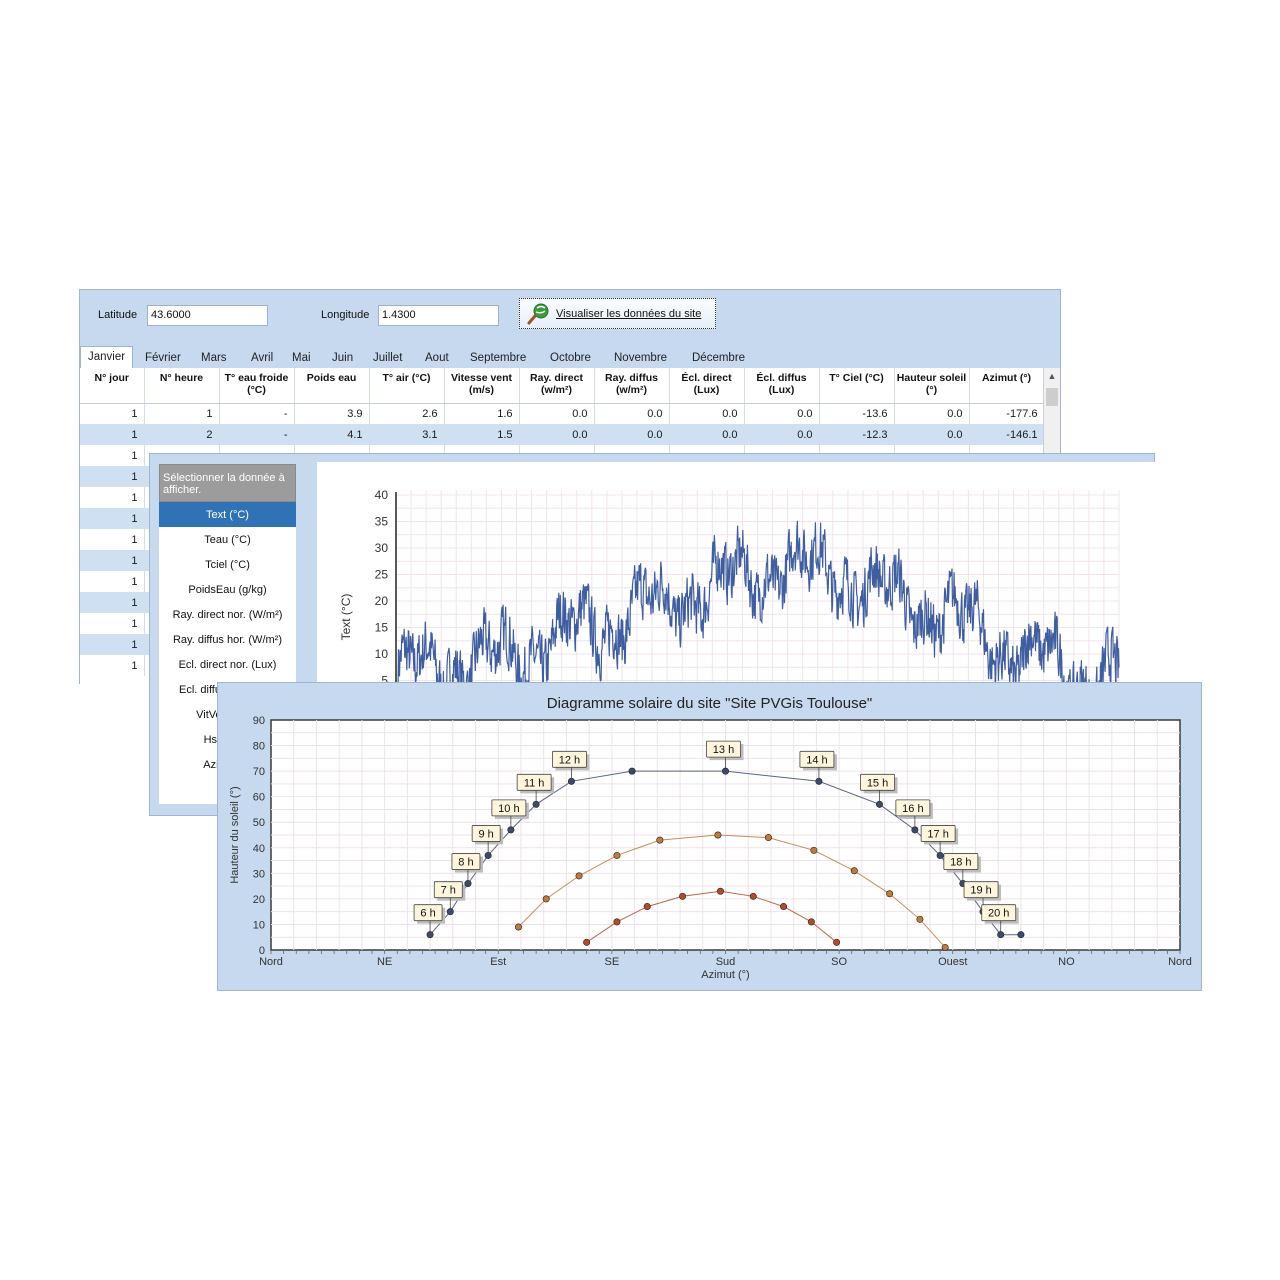 The height and width of the screenshot is (1280, 1280). I want to click on hour-label-text: 10 h, so click(508, 809).